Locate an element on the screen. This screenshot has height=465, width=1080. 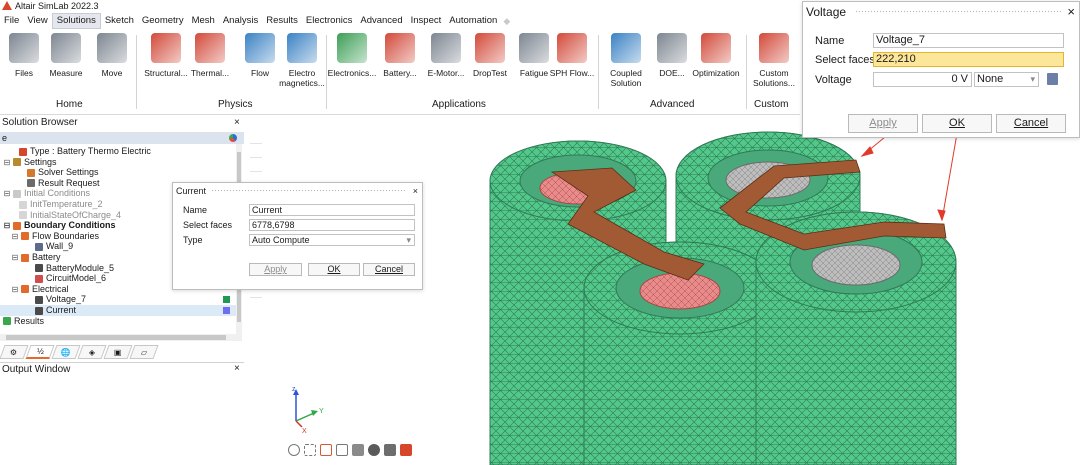
tree-item-label: Type : Battery Thermo Electric is located at coordinates (90, 151).